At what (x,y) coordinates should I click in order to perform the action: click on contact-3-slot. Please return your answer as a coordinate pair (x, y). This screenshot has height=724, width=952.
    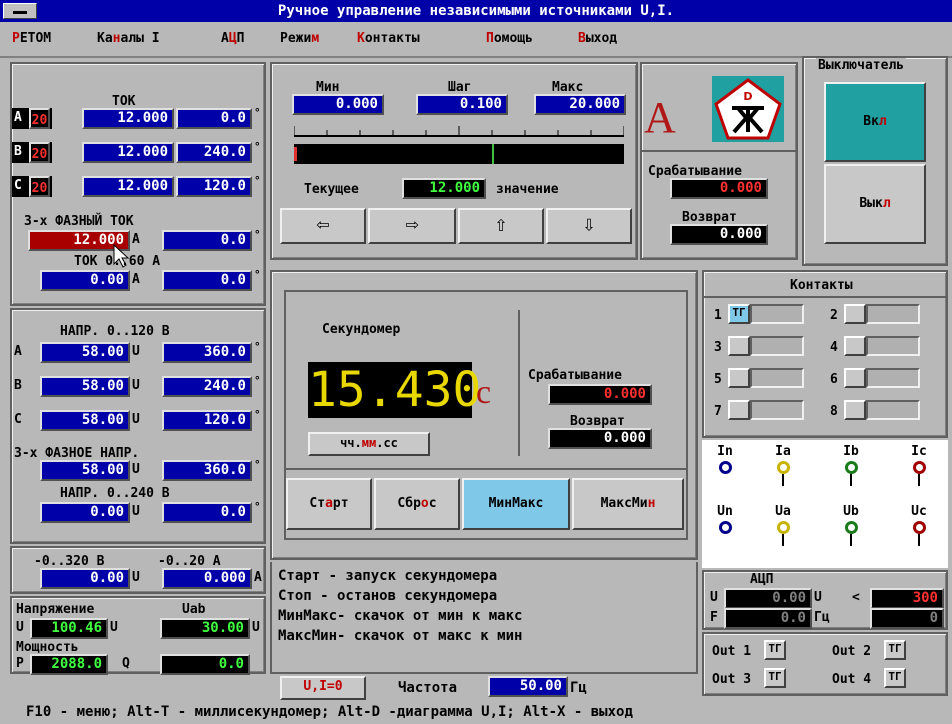
    Looking at the image, I should click on (777, 346).